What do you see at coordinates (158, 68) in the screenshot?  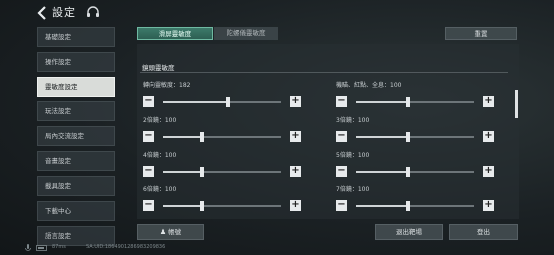 I see `section-title: 鏡頭靈敏度` at bounding box center [158, 68].